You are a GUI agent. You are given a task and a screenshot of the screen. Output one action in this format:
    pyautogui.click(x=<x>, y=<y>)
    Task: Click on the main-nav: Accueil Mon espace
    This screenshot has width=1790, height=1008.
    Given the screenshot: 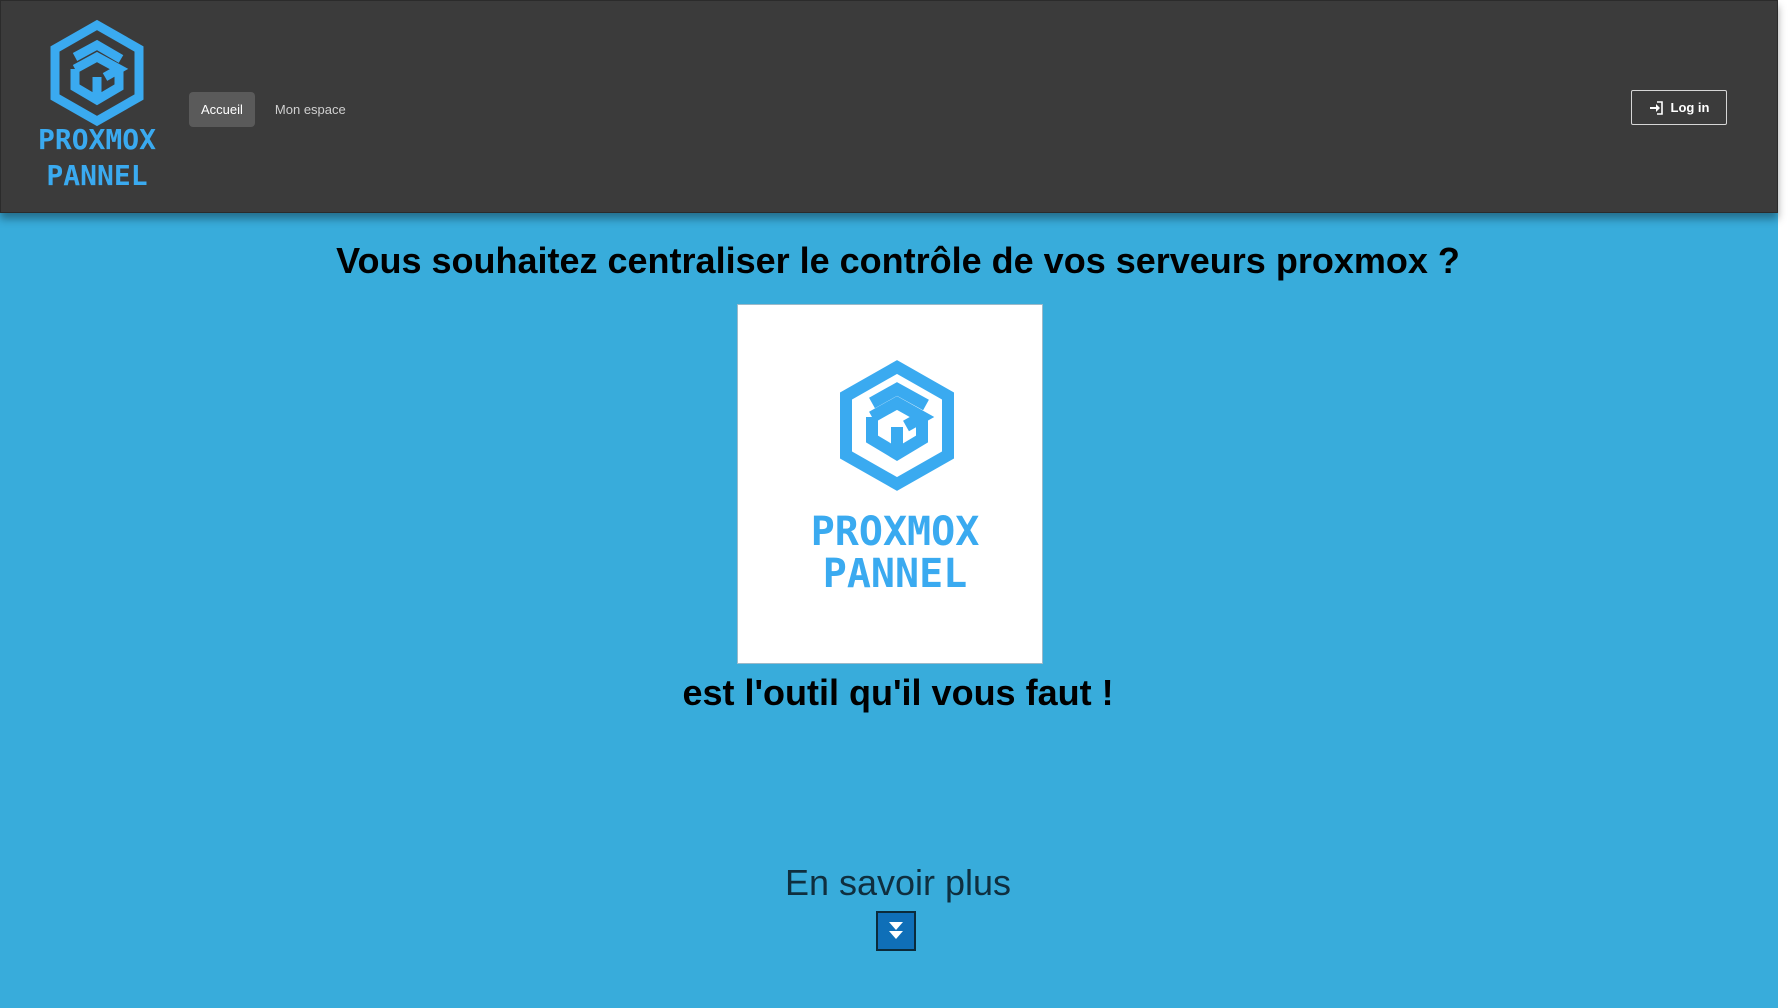 What is the action you would take?
    pyautogui.click(x=273, y=109)
    